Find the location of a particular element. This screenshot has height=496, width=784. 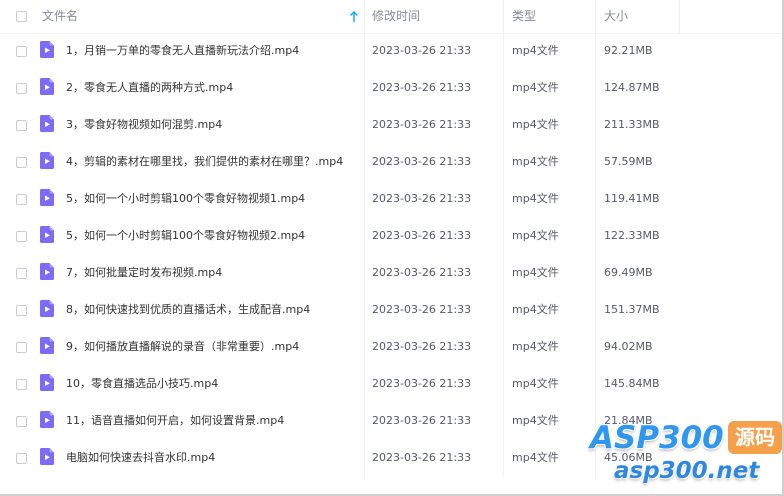

file-name: 10，零食直播选品小技巧.mp4 is located at coordinates (142, 384).